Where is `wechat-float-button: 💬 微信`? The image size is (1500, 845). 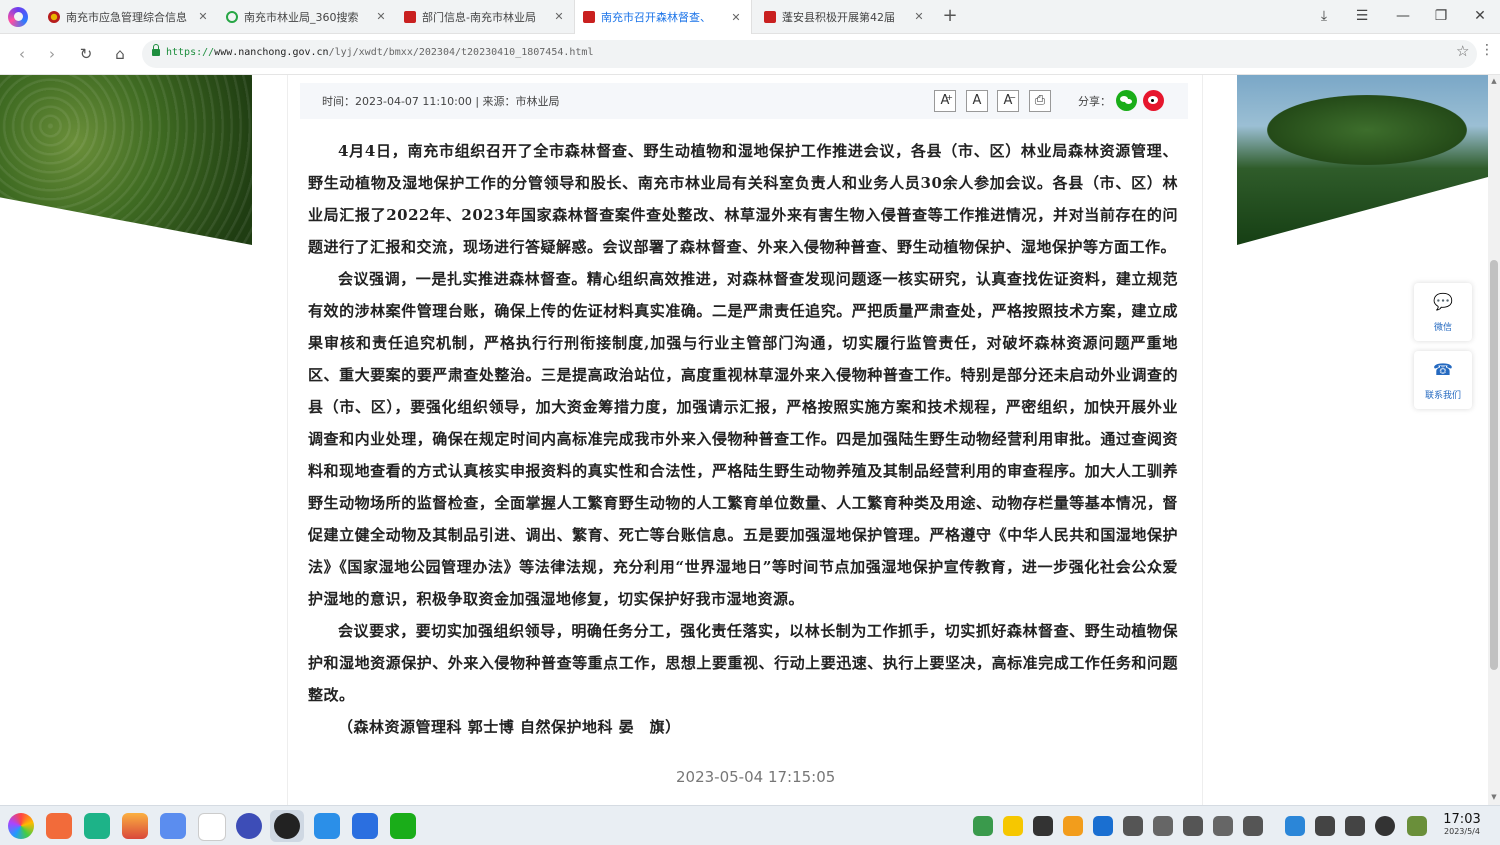 wechat-float-button: 💬 微信 is located at coordinates (1443, 312).